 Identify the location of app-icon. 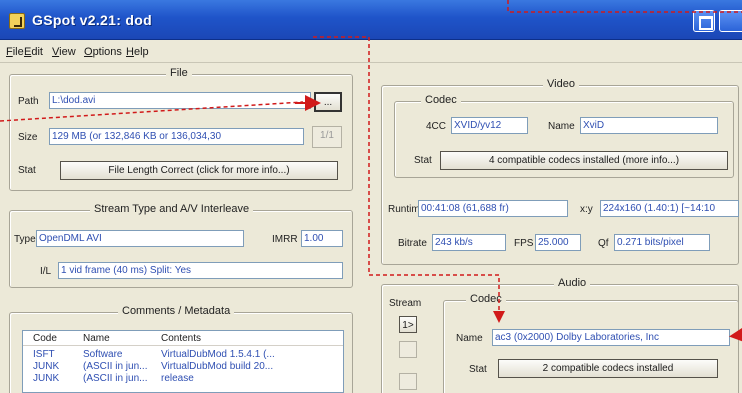
(17, 21).